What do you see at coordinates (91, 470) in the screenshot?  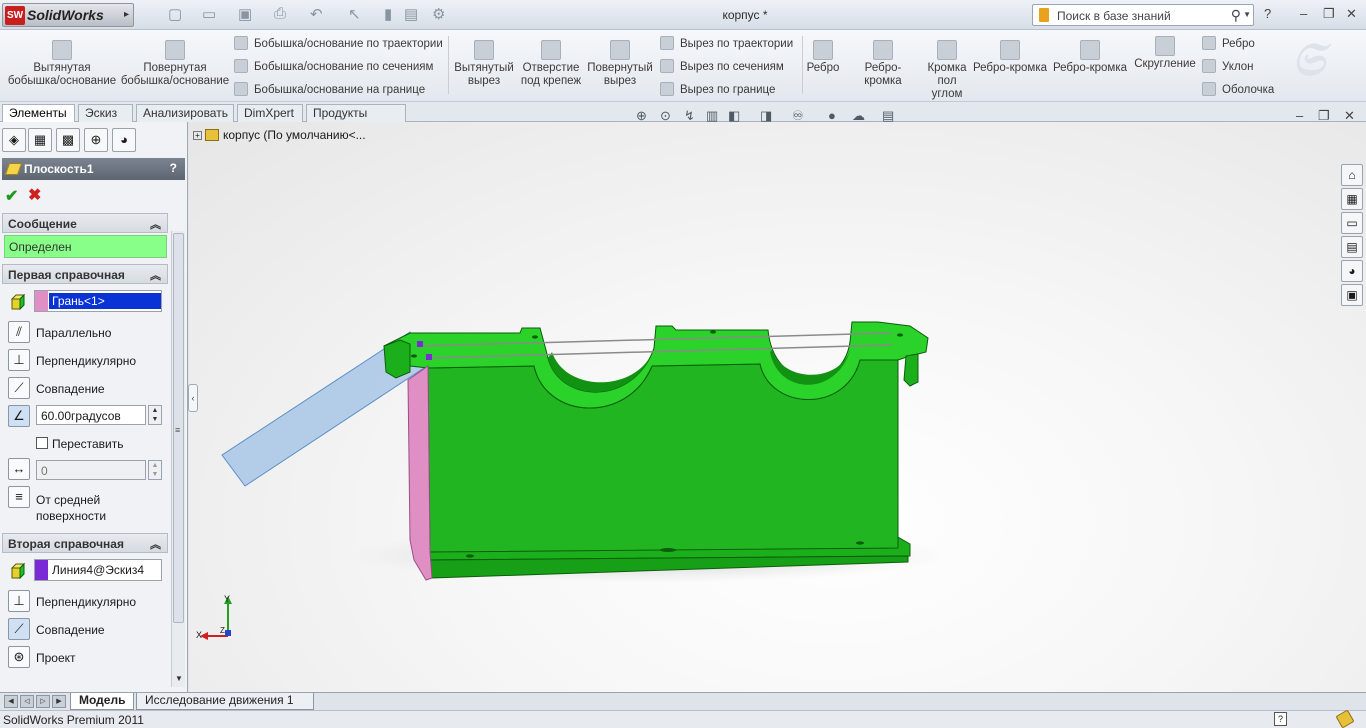 I see `distance-input: 0` at bounding box center [91, 470].